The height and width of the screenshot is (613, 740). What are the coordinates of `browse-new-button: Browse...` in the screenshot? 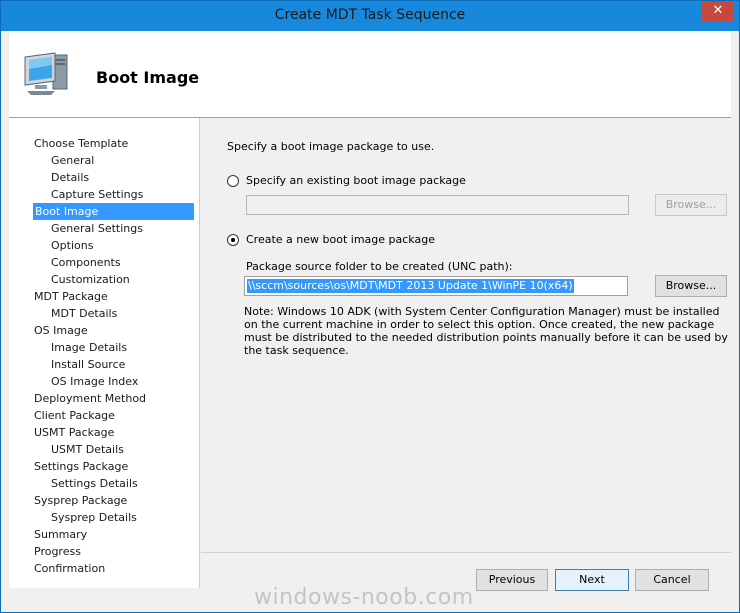 It's located at (691, 286).